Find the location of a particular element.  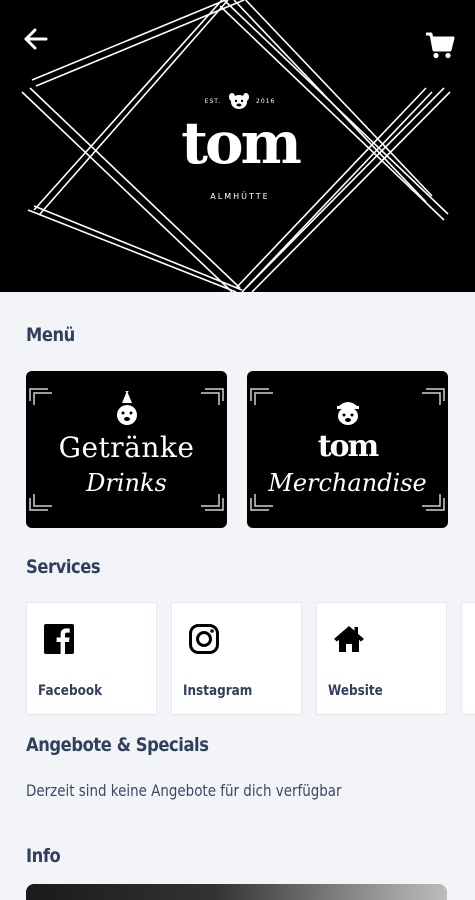

drinks-card-subtitle: Drinks is located at coordinates (126, 483).